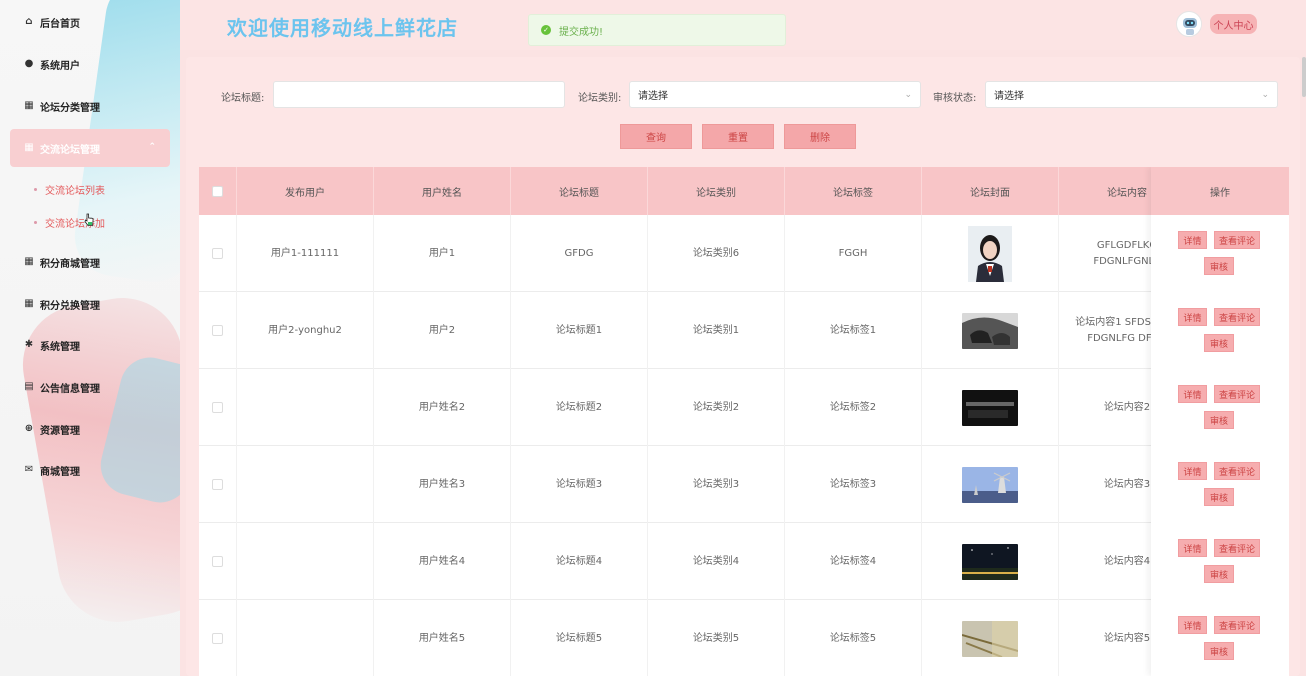  I want to click on sidebar-item-label: 论坛分类管理, so click(70, 108).